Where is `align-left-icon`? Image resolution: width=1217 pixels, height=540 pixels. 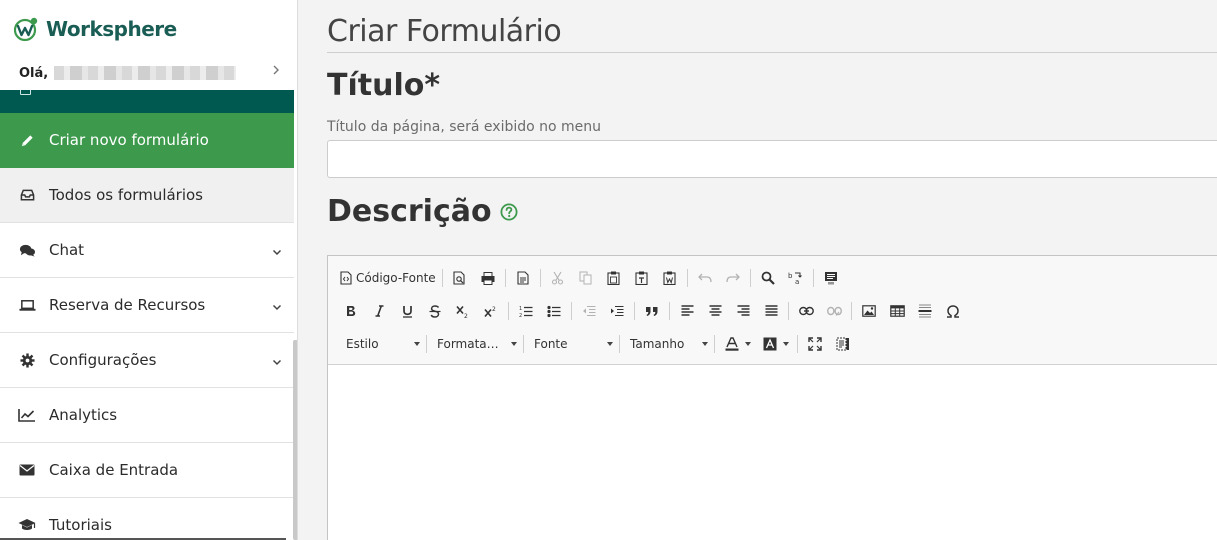
align-left-icon is located at coordinates (687, 310).